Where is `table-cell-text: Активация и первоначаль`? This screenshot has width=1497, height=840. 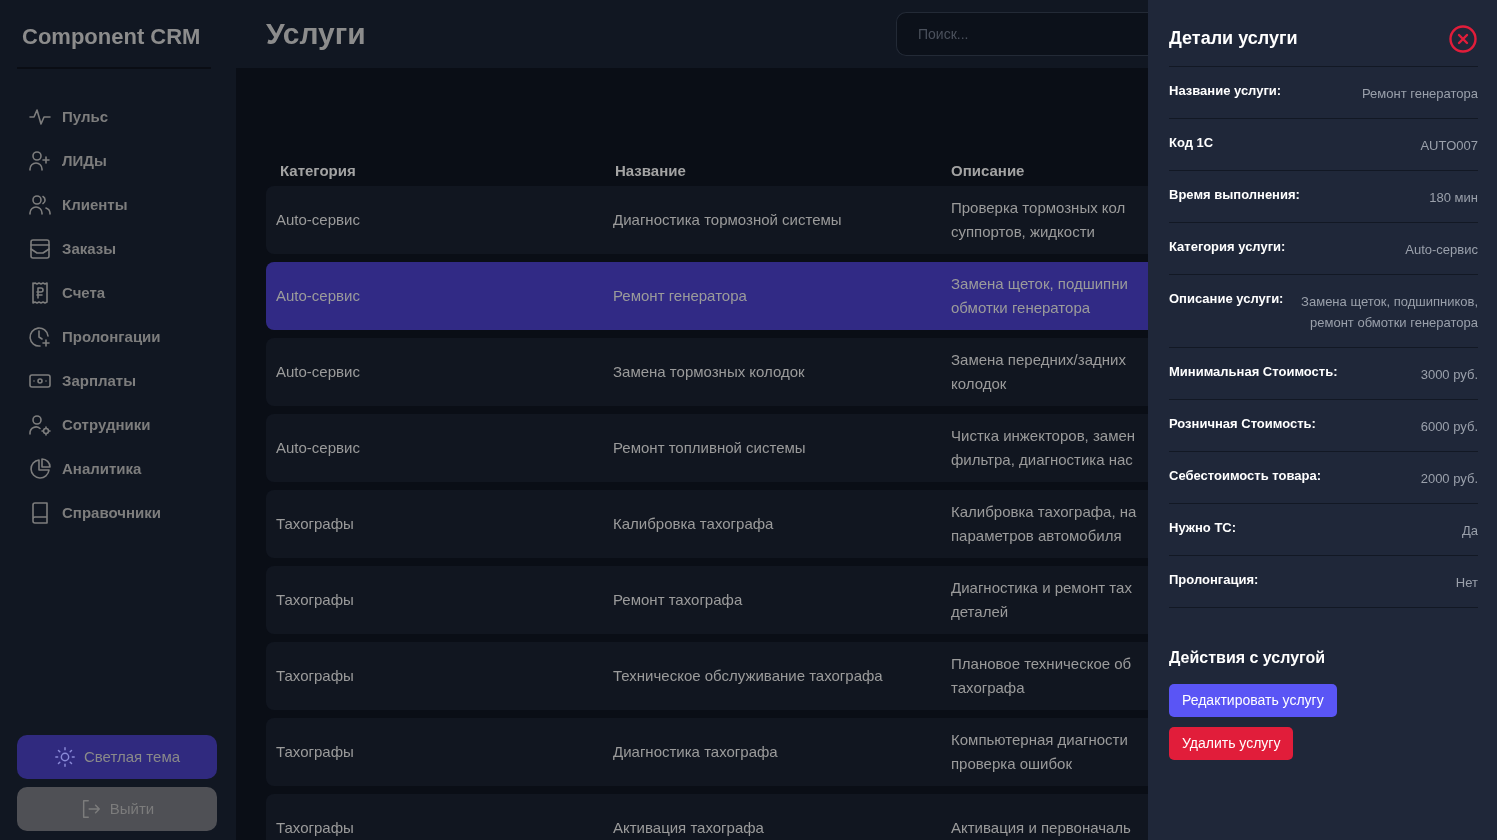 table-cell-text: Активация и первоначаль is located at coordinates (1041, 828).